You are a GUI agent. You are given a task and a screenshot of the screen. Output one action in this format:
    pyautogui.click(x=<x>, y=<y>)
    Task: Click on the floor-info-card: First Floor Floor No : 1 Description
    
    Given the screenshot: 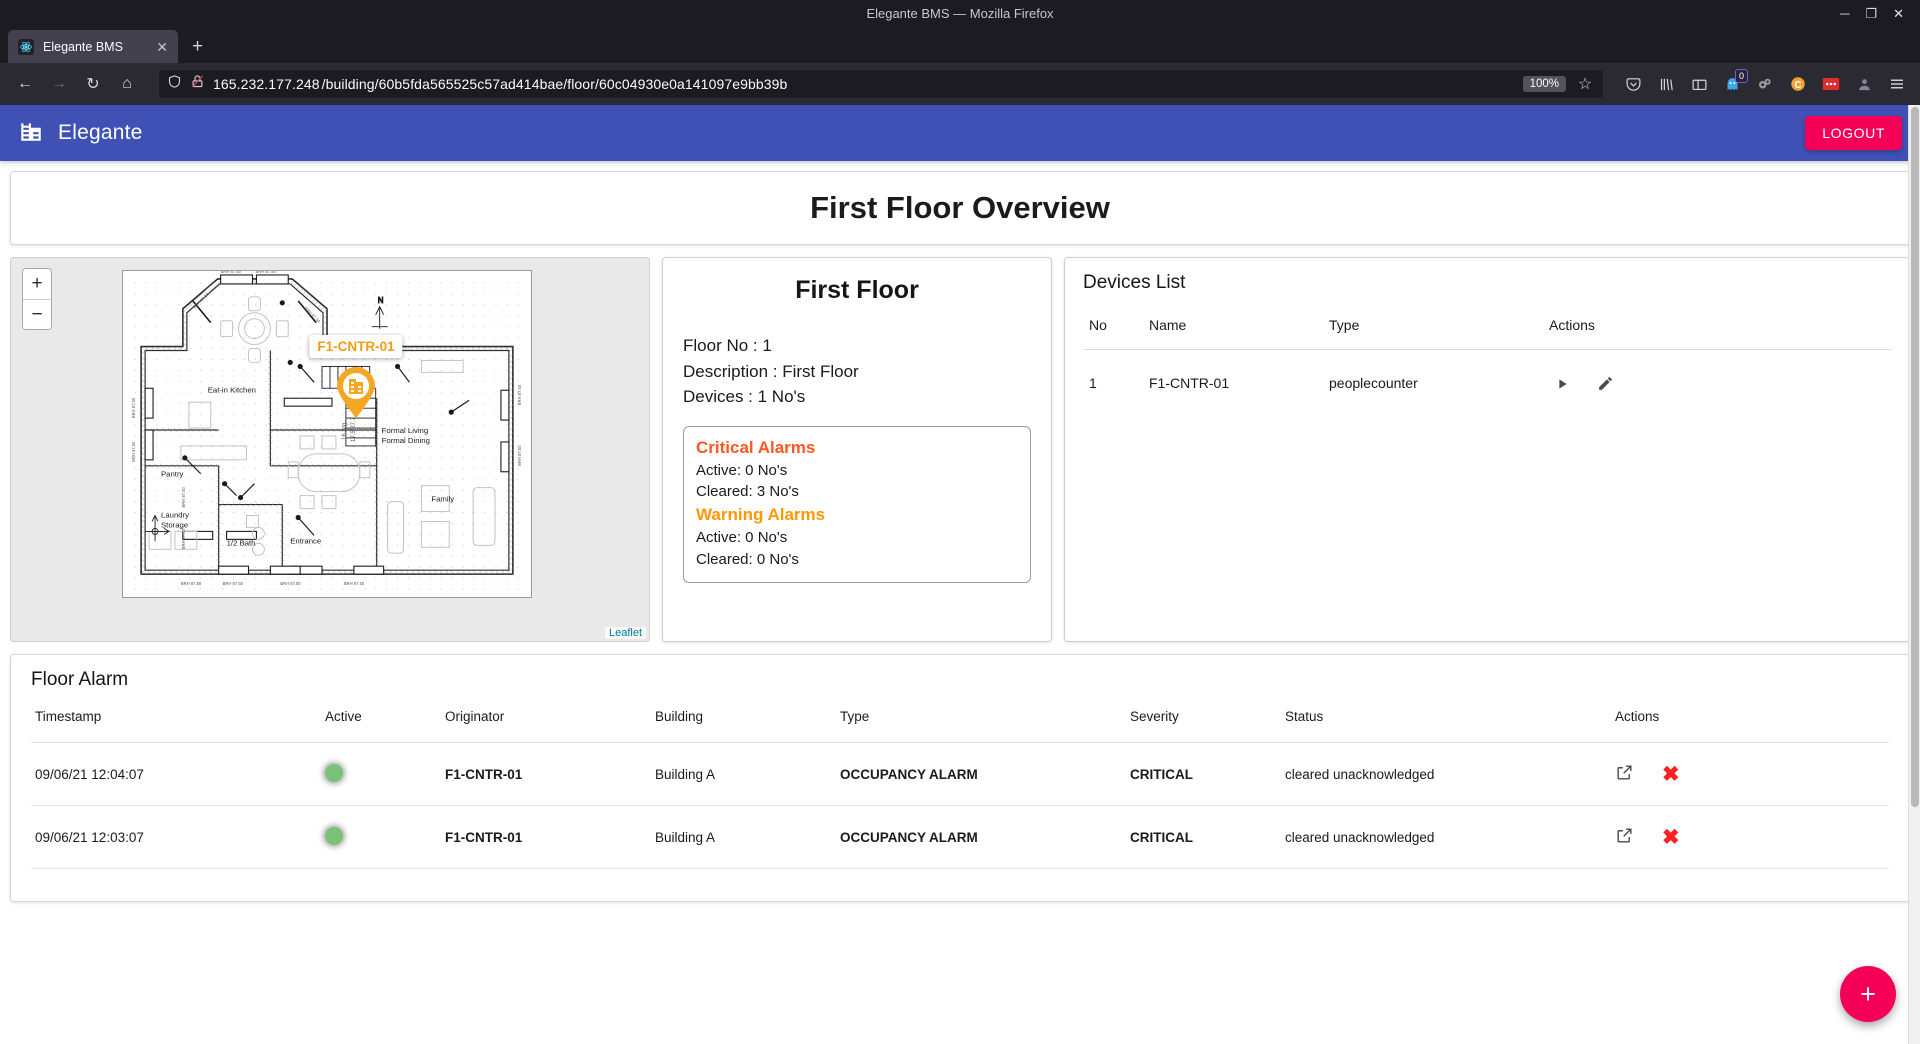 What is the action you would take?
    pyautogui.click(x=857, y=449)
    